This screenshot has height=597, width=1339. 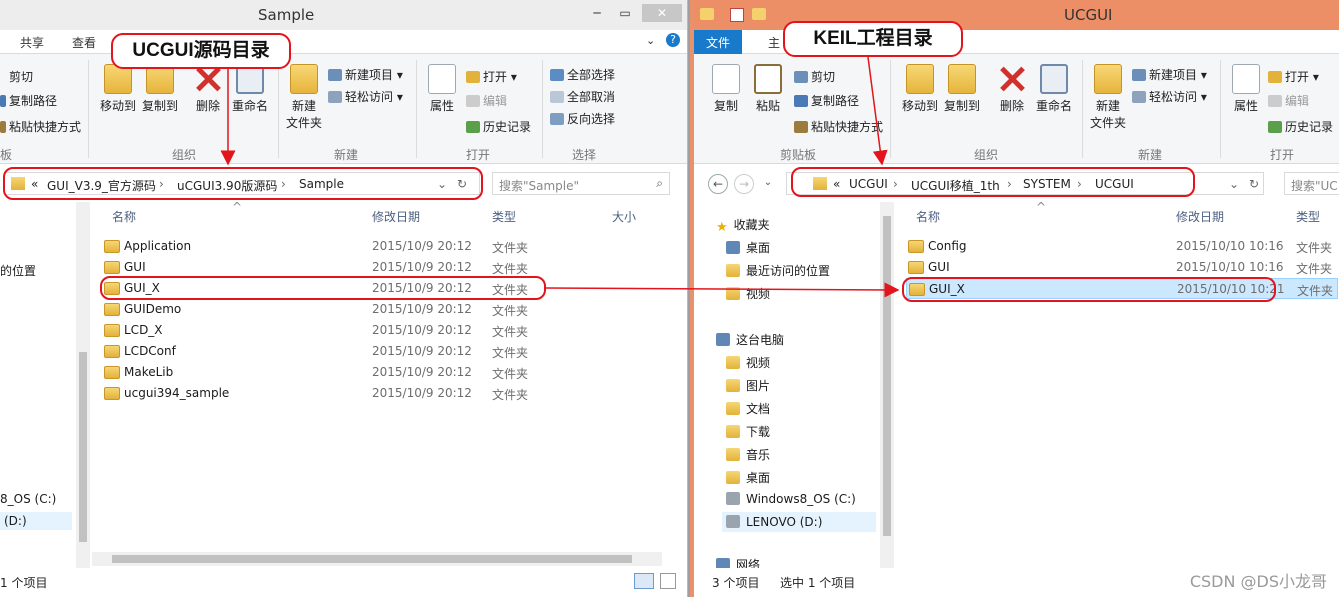 I want to click on table-row: LCDConf 2015/10/9 20:12 文件夹, so click(x=382, y=351).